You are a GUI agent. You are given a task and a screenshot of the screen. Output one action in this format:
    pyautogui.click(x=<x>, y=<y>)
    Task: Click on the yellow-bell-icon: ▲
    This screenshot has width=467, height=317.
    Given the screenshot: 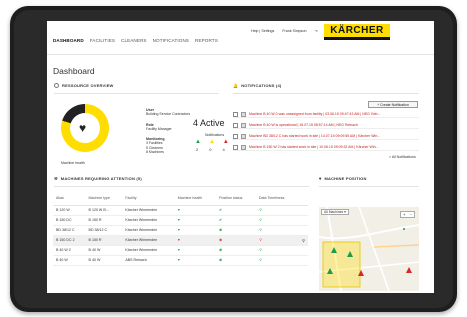 What is the action you would take?
    pyautogui.click(x=211, y=142)
    